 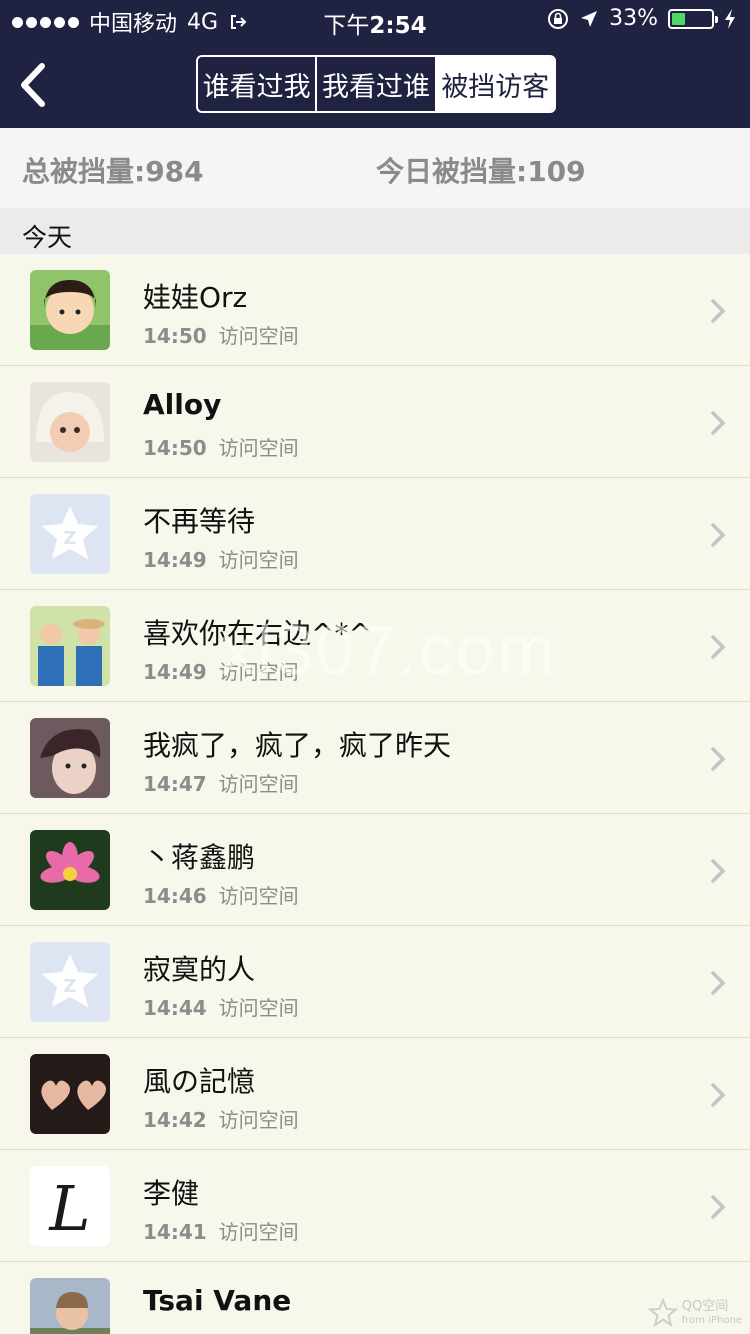 I want to click on list-item: 風の記憶 14:42 访问空间, so click(x=375, y=1094).